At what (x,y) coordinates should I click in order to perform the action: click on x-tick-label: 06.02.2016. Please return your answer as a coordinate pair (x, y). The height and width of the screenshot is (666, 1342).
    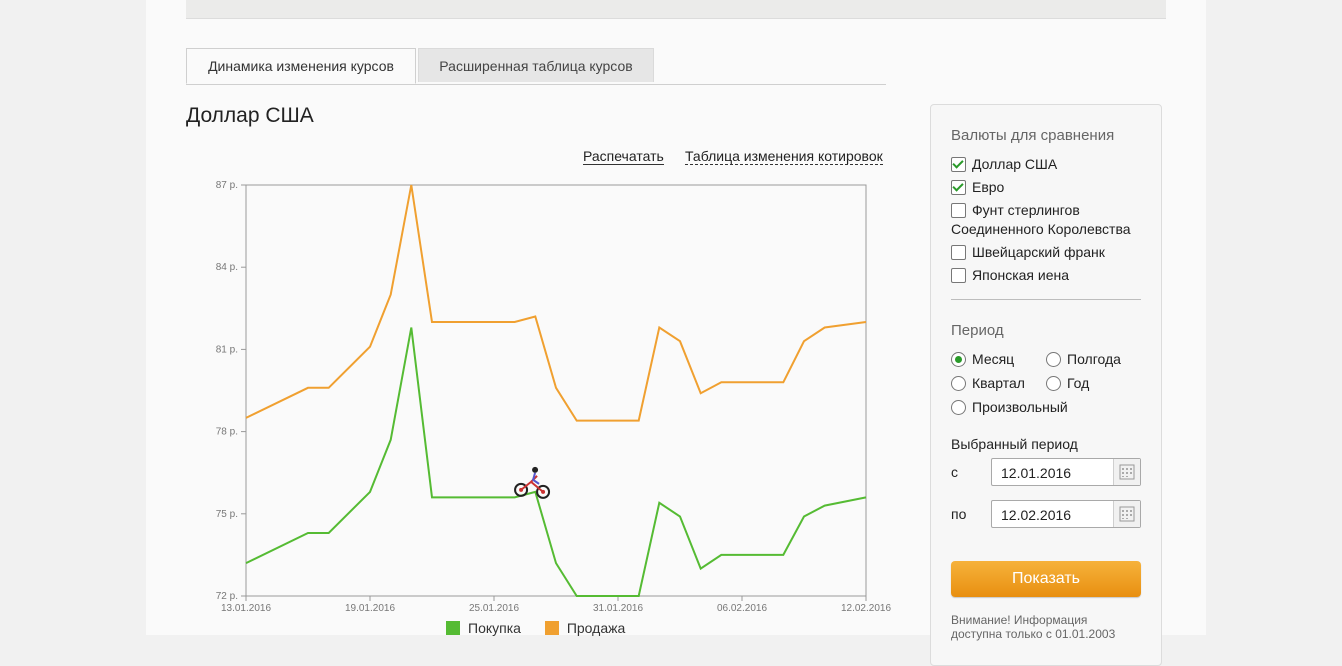
    Looking at the image, I should click on (742, 608).